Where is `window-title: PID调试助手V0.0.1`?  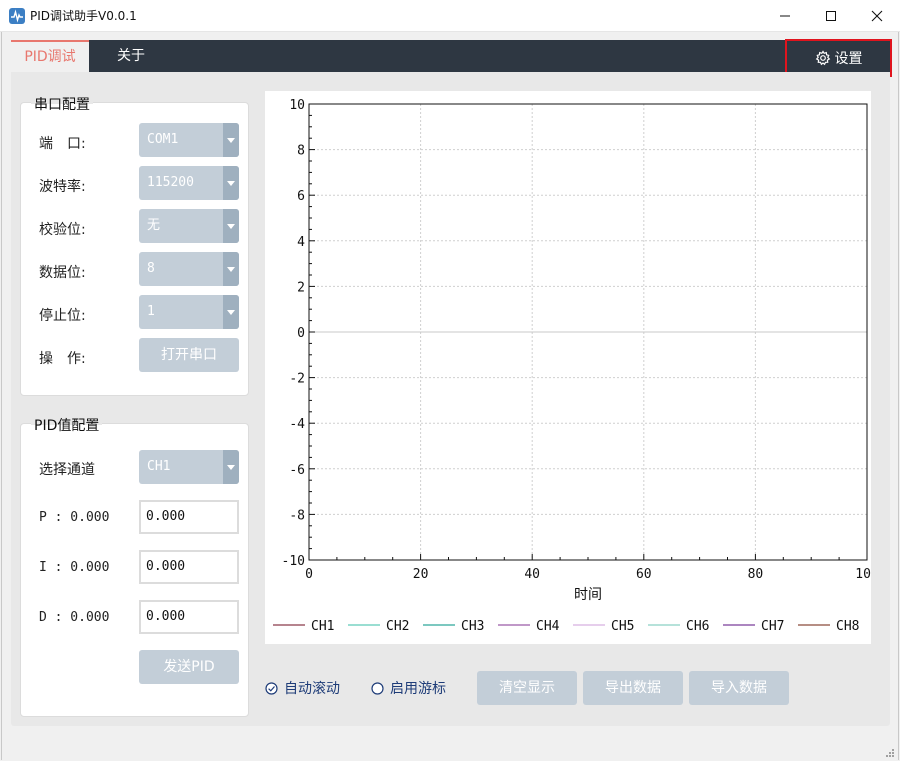 window-title: PID调试助手V0.0.1 is located at coordinates (83, 16).